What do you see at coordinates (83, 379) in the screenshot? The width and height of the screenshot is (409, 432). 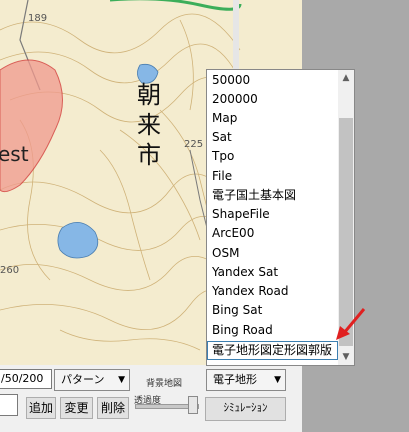 I see `pattern-combo-value: パターン` at bounding box center [83, 379].